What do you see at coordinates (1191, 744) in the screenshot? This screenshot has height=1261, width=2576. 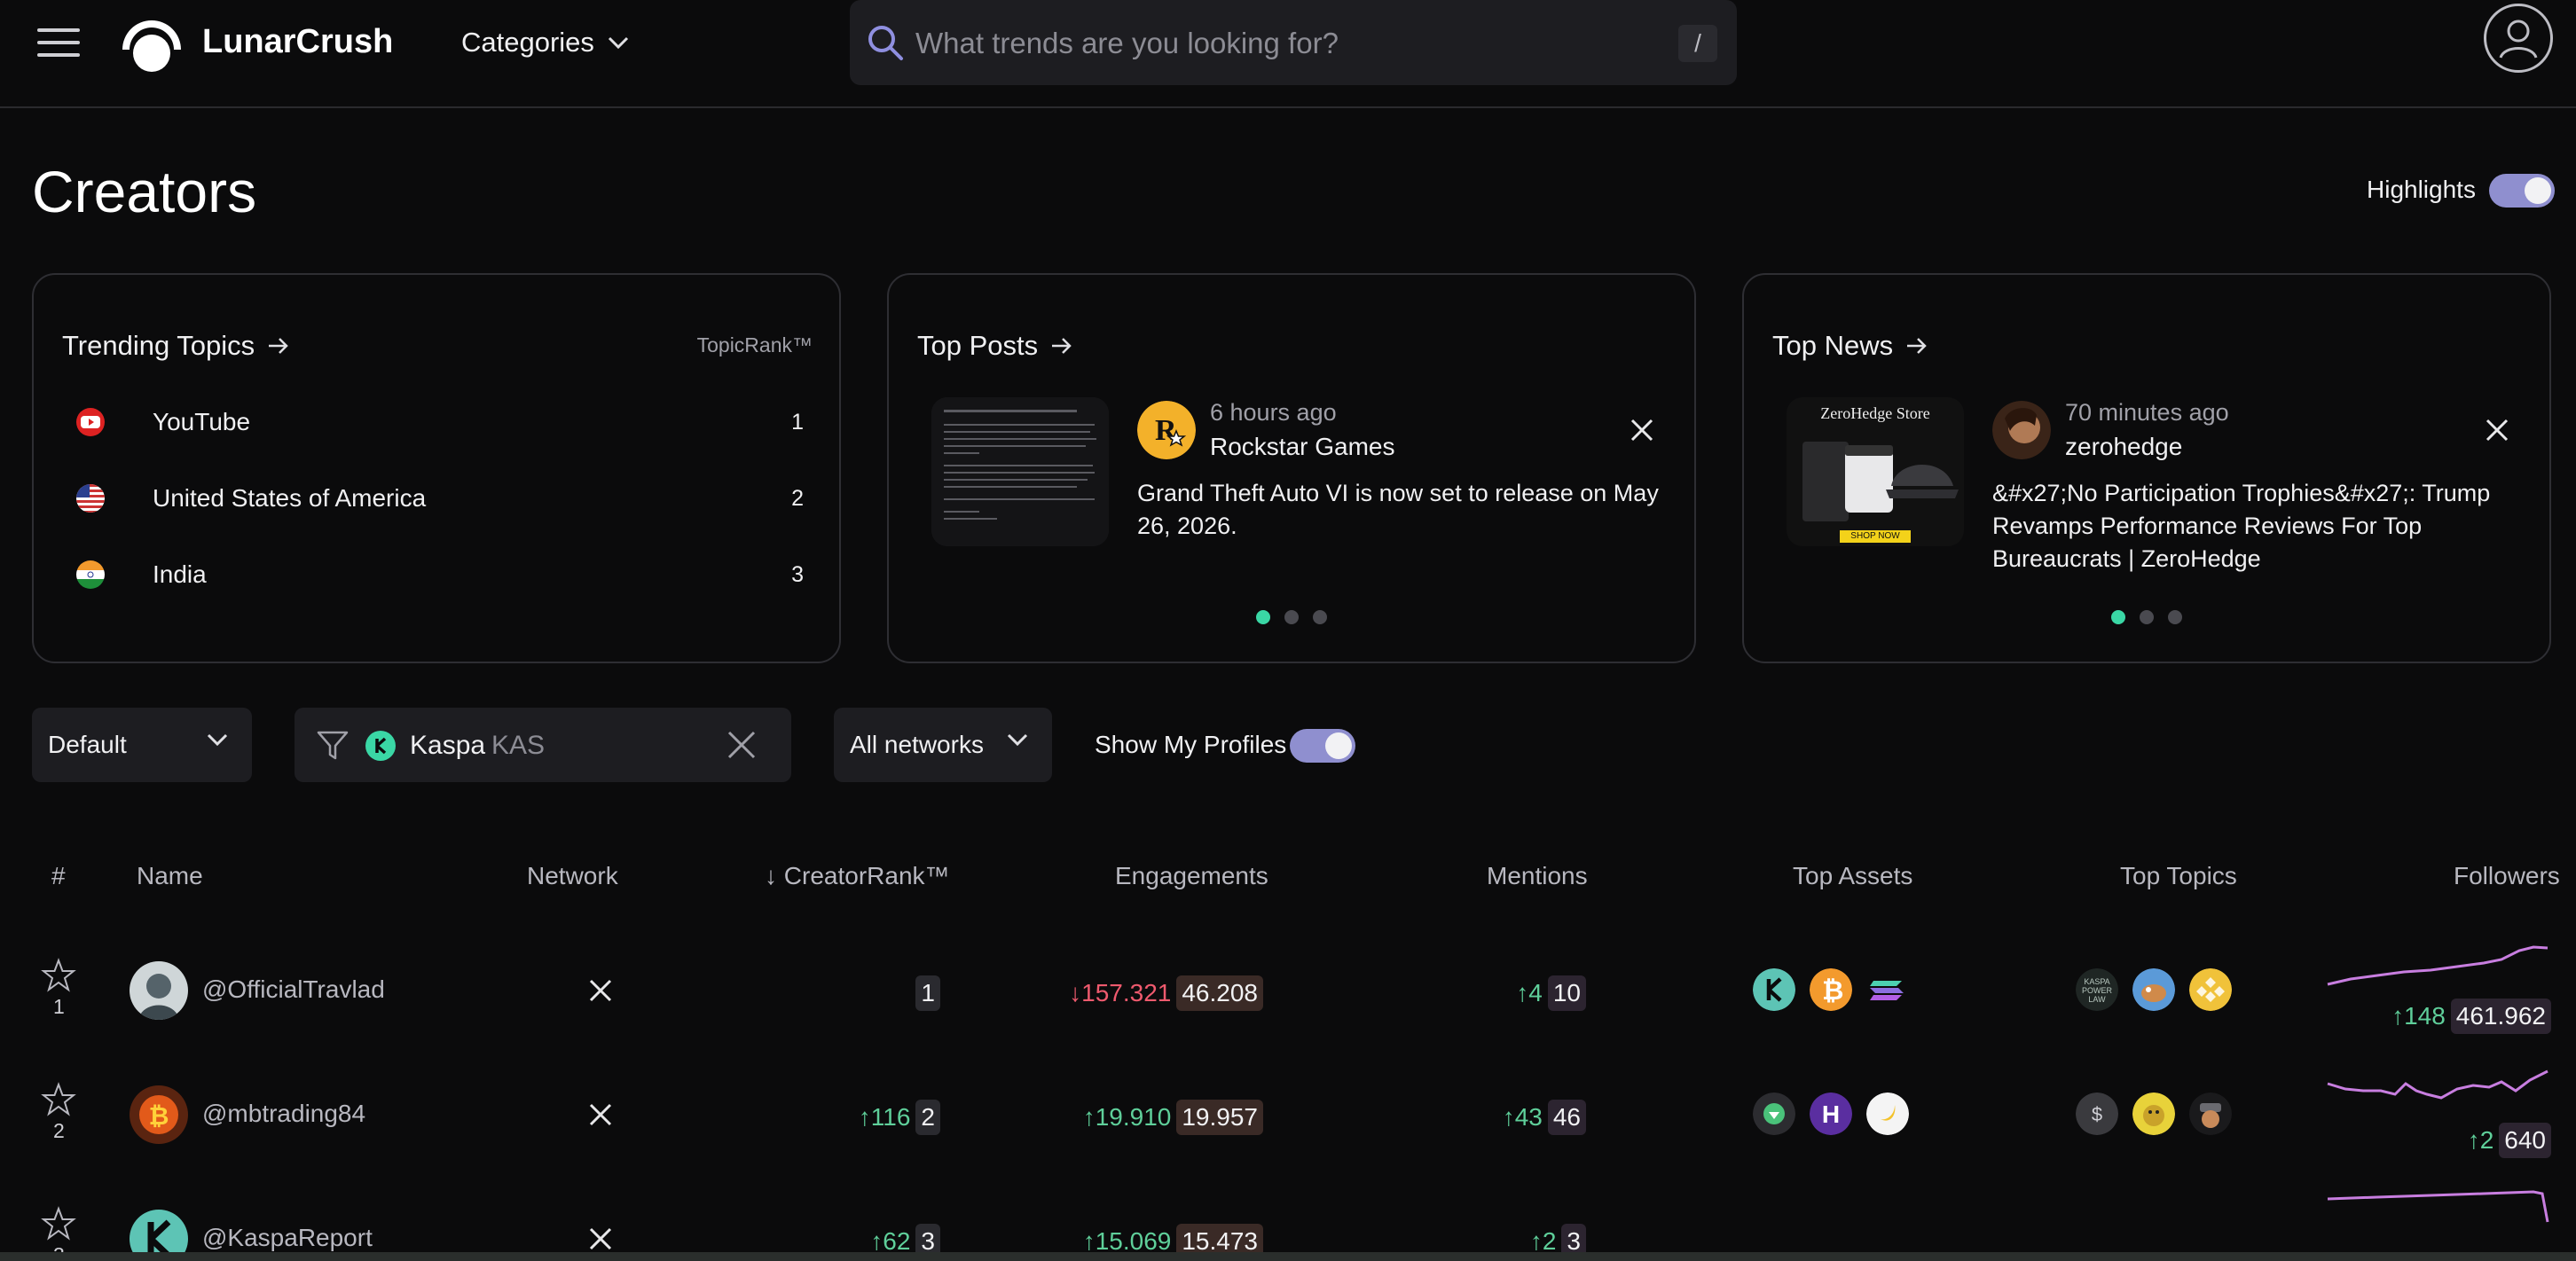 I see `show-my-profiles-label: Show My Profiles` at bounding box center [1191, 744].